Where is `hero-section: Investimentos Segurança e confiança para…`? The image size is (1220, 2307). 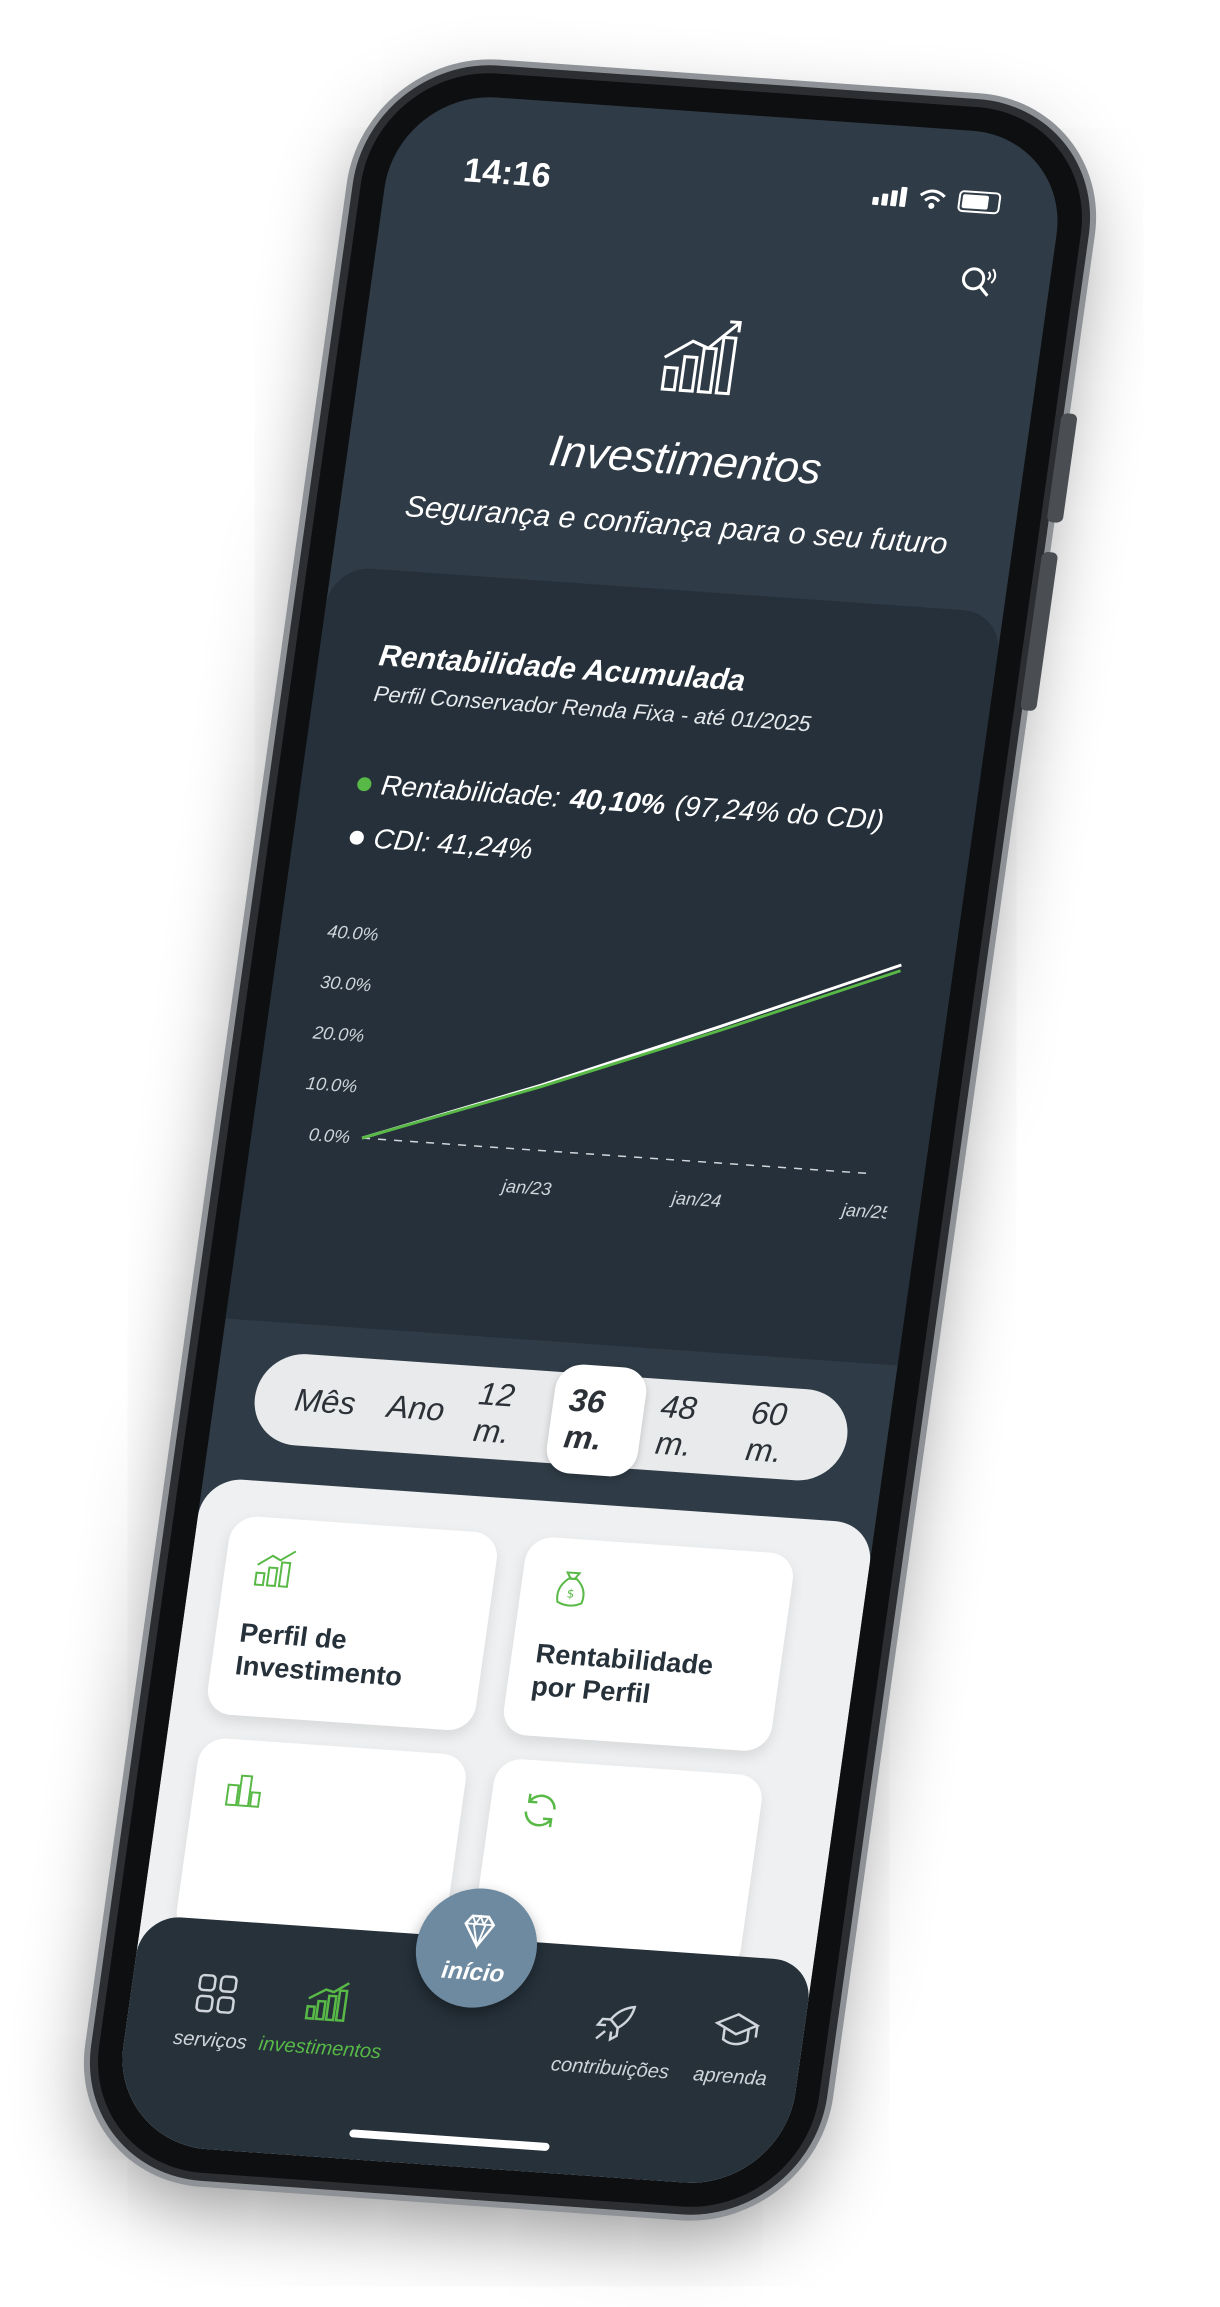 hero-section: Investimentos Segurança e confiança para… is located at coordinates (690, 428).